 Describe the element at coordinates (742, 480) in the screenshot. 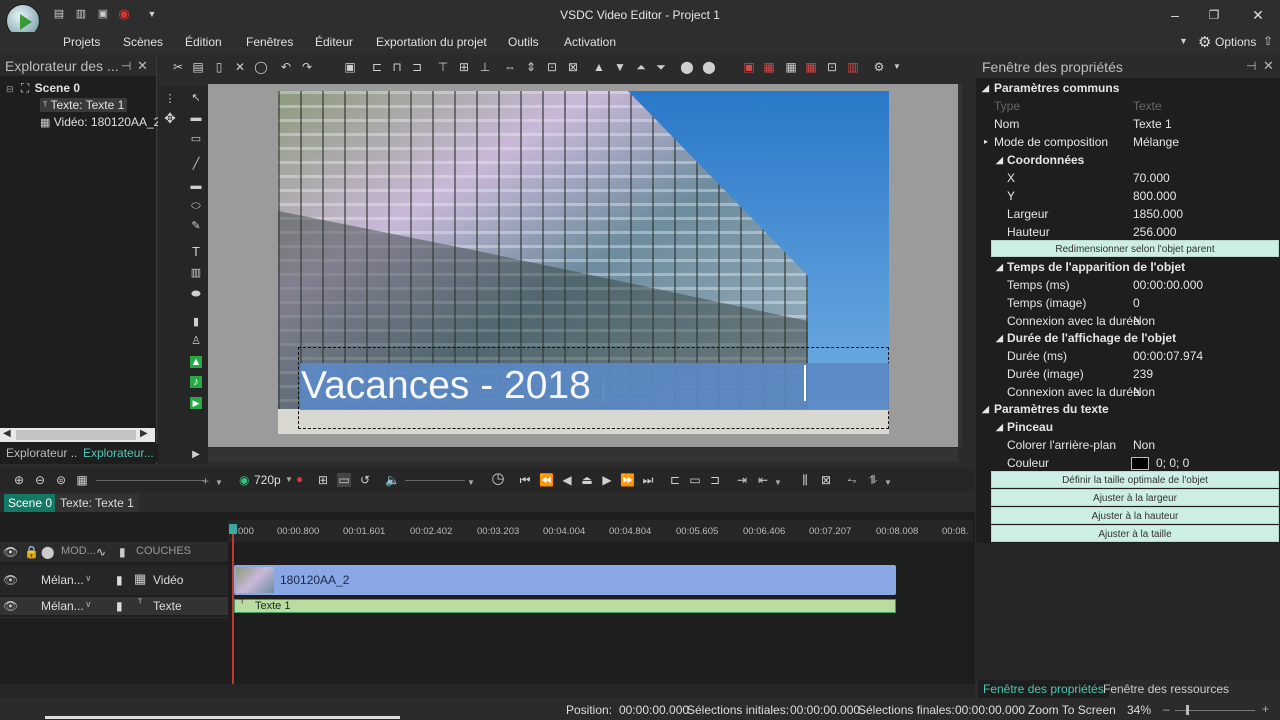

I see `marker-next-icon: ⇥` at that location.